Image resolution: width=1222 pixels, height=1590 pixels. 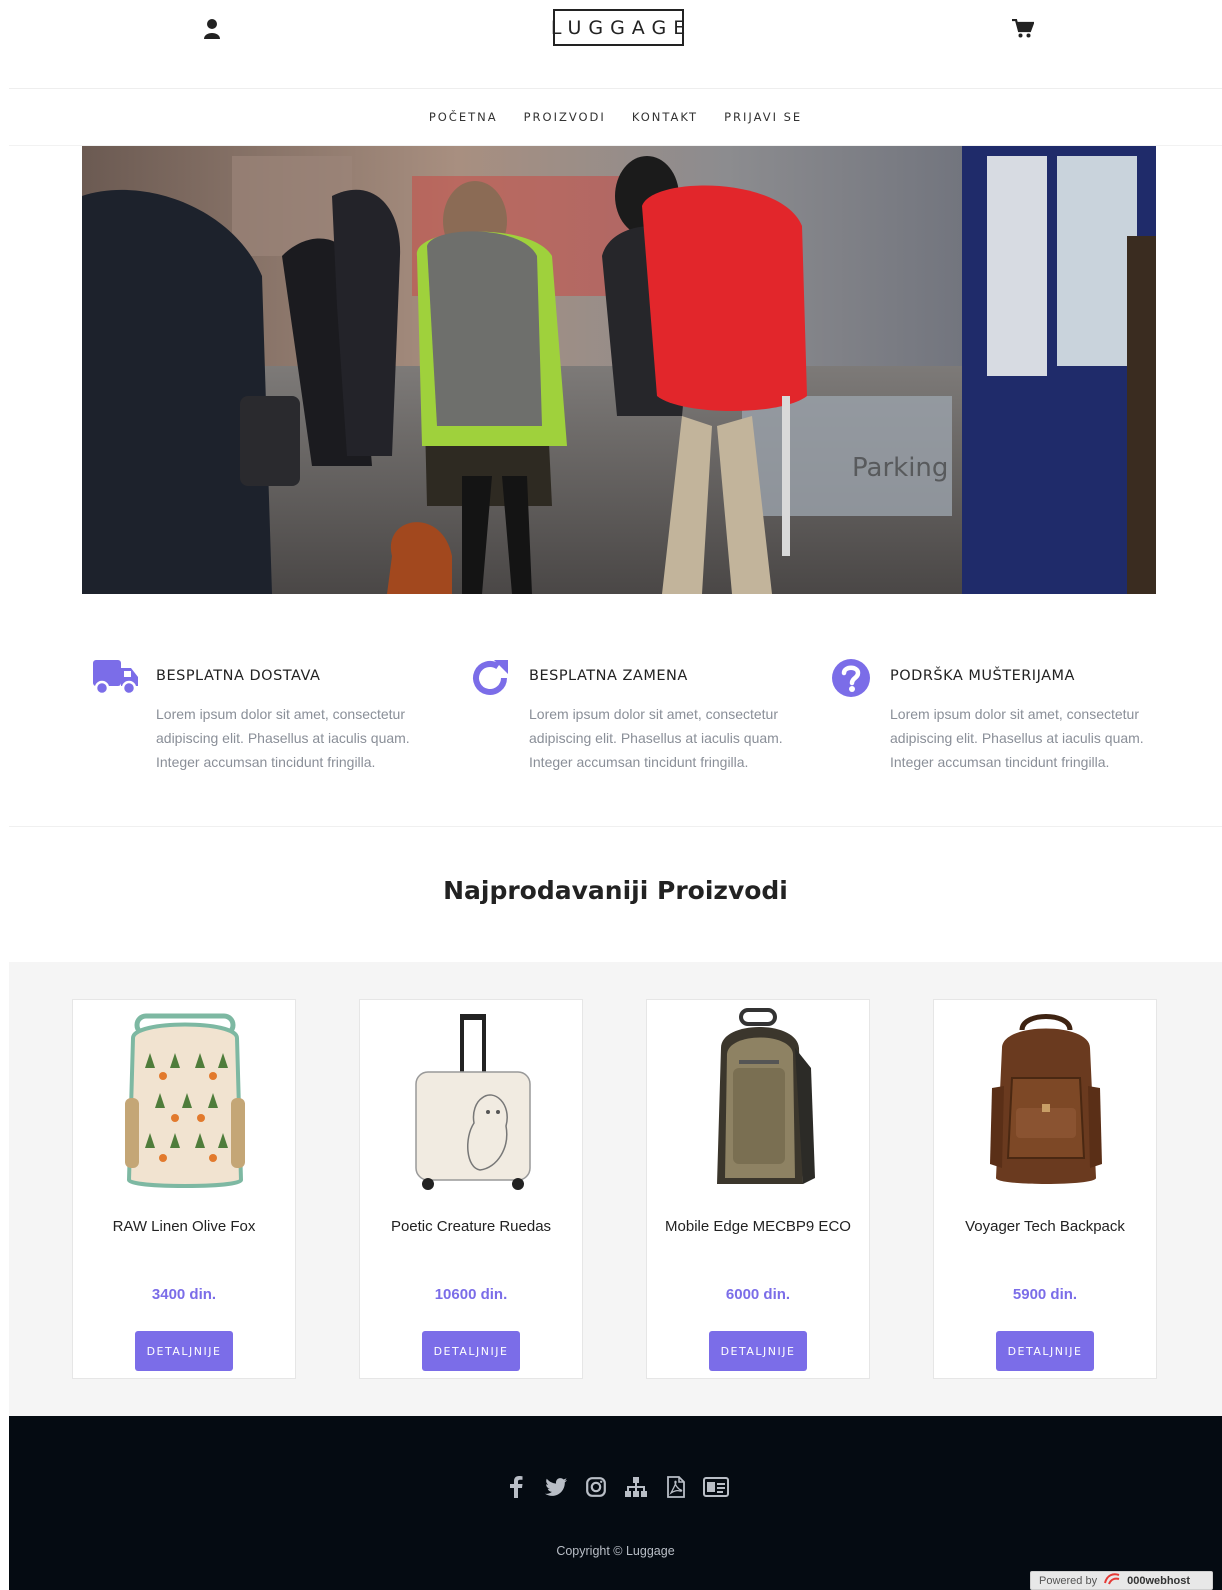 I want to click on instagram-icon, so click(x=596, y=1487).